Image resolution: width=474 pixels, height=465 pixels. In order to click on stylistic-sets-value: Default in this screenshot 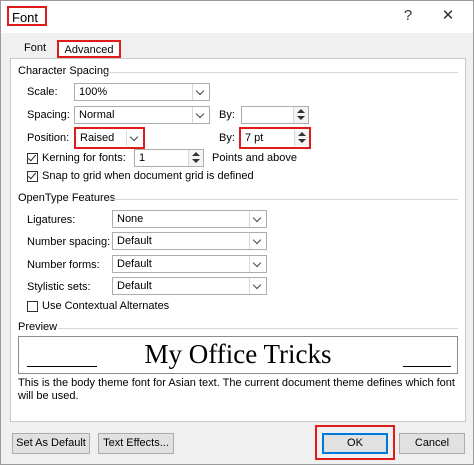, I will do `click(134, 286)`.